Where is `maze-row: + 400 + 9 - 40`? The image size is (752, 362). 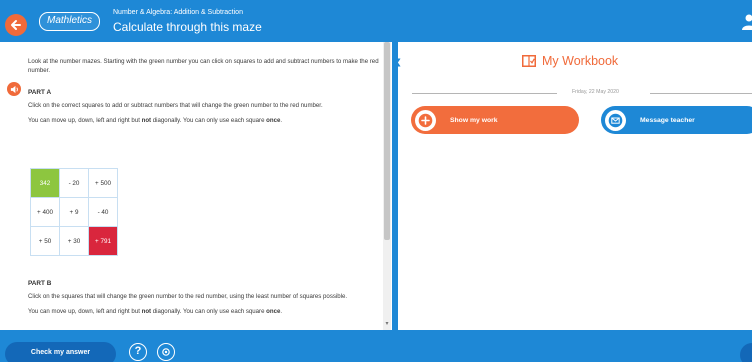
maze-row: + 400 + 9 - 40 is located at coordinates (74, 212).